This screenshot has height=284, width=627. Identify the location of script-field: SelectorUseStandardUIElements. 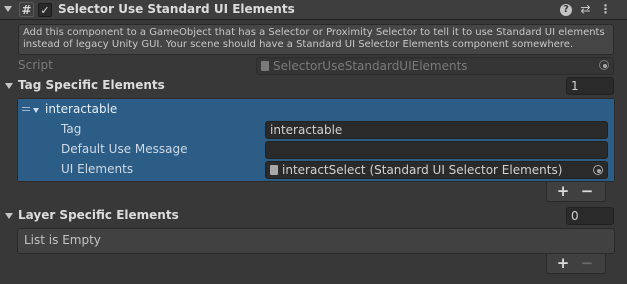
(435, 66).